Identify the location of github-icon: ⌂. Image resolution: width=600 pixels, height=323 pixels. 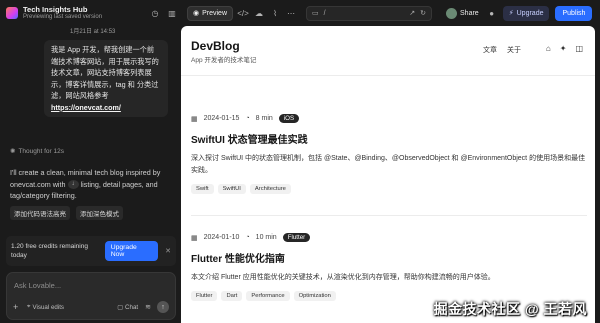
(548, 48).